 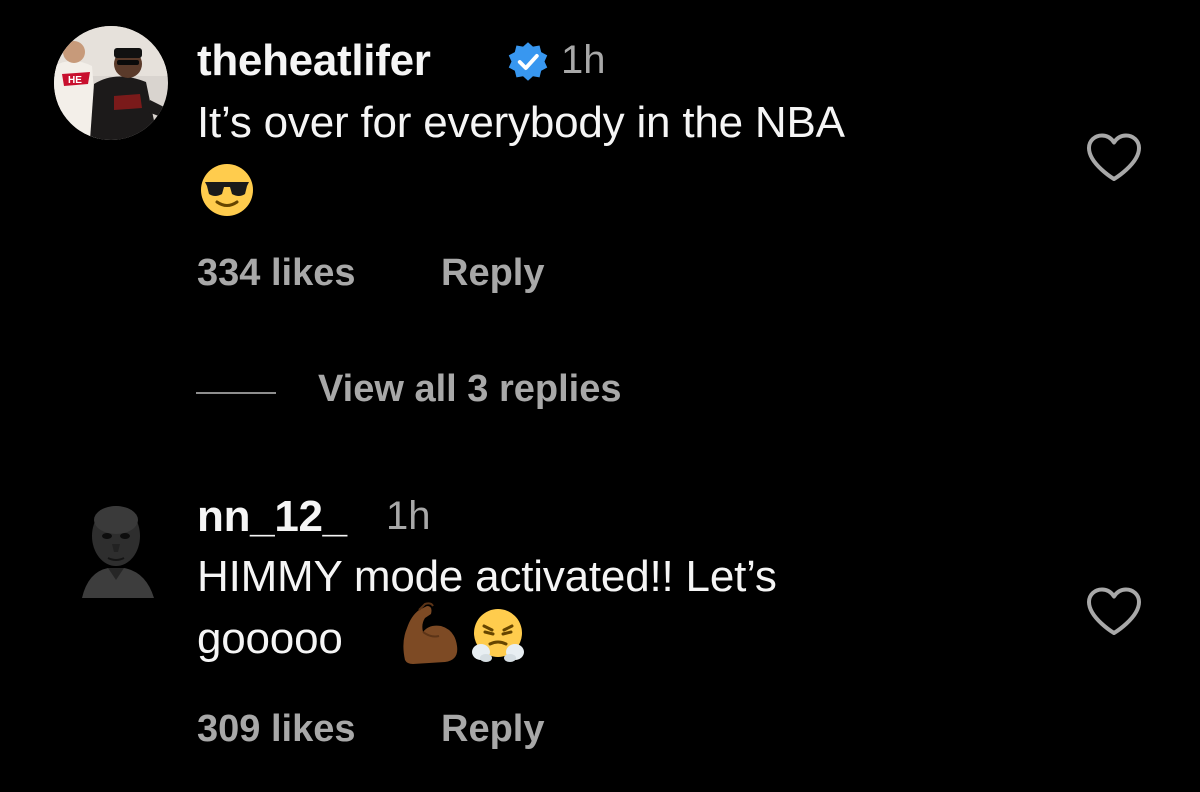 I want to click on avatar, so click(x=117, y=541).